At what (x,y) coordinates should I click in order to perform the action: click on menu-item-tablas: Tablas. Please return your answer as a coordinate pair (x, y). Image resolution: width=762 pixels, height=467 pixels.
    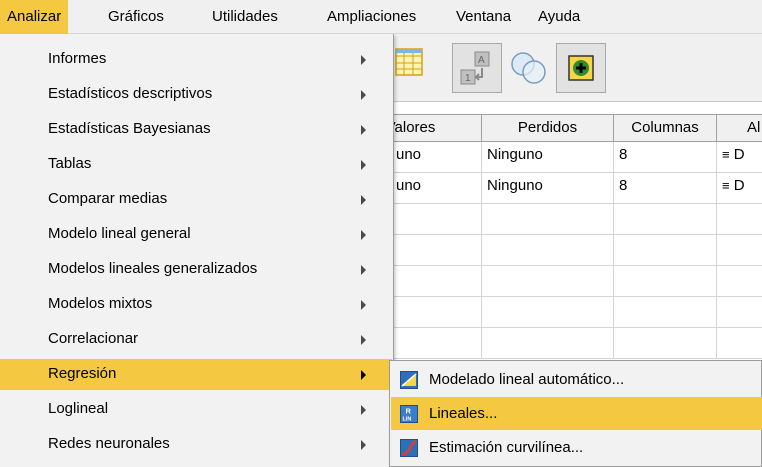
    Looking at the image, I should click on (196, 164).